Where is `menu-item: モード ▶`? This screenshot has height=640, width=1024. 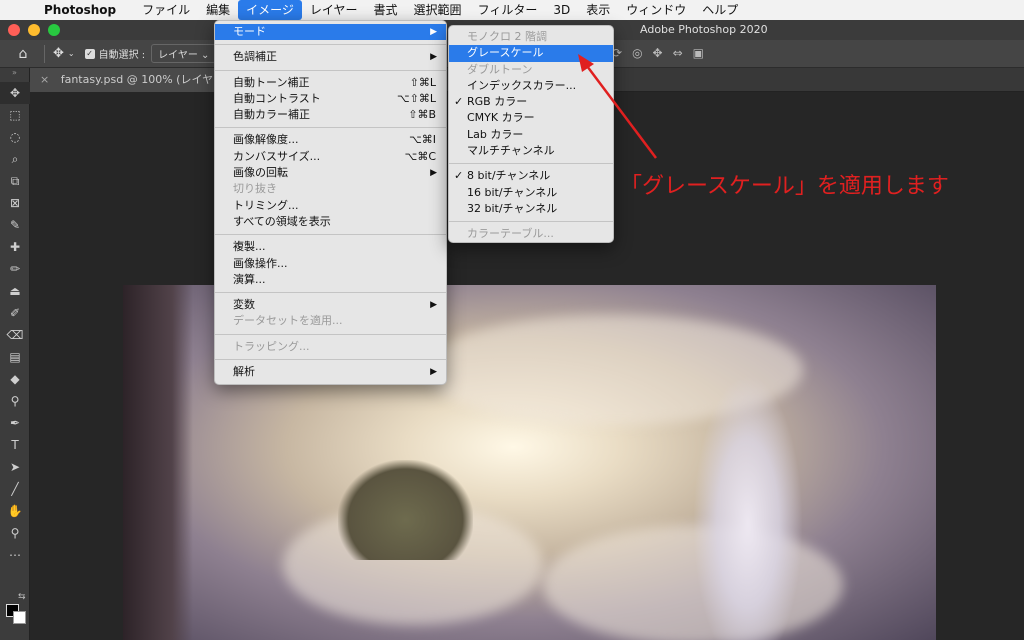 menu-item: モード ▶ is located at coordinates (330, 32).